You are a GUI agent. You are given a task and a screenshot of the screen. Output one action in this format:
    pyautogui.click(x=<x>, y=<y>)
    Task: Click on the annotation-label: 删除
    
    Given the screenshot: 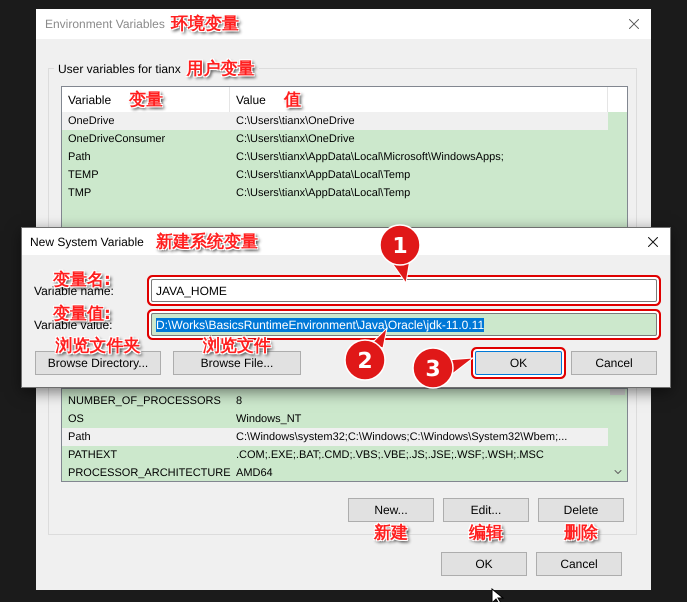 What is the action you would take?
    pyautogui.click(x=581, y=533)
    